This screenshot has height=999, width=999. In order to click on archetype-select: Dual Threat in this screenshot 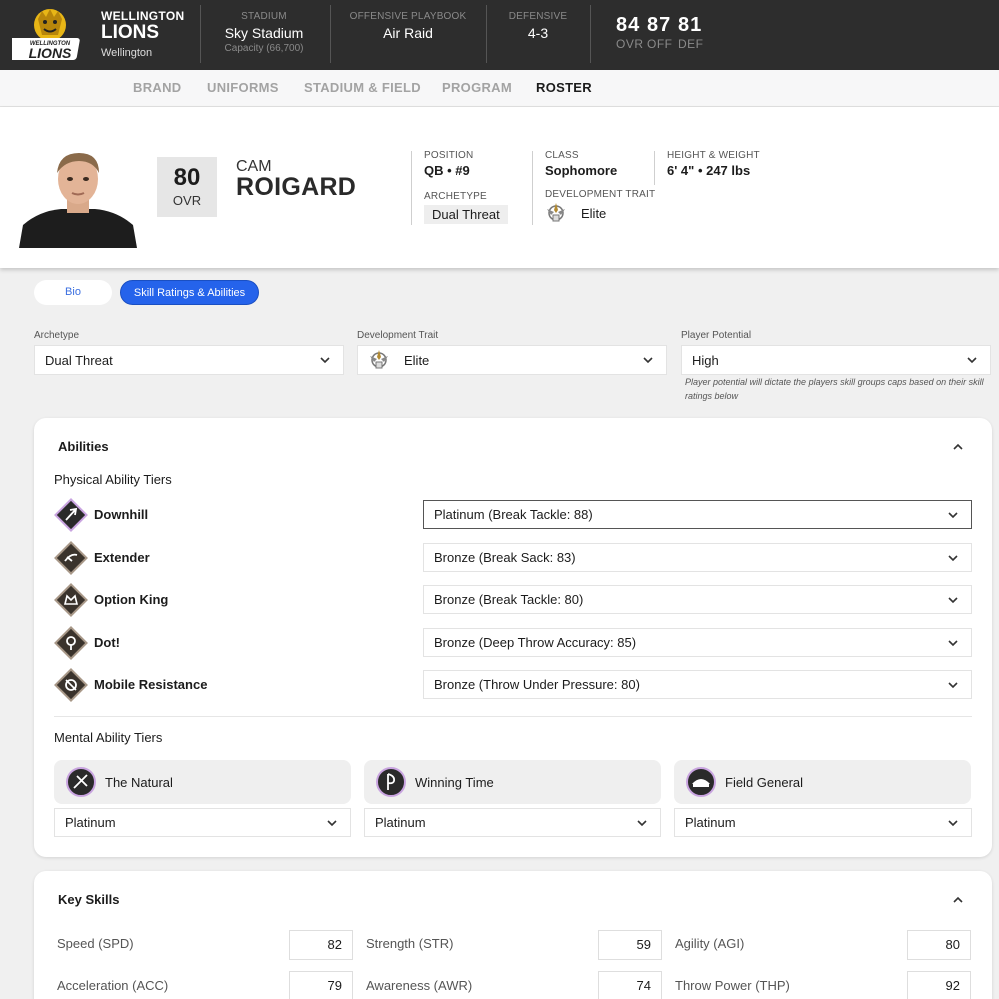, I will do `click(189, 360)`.